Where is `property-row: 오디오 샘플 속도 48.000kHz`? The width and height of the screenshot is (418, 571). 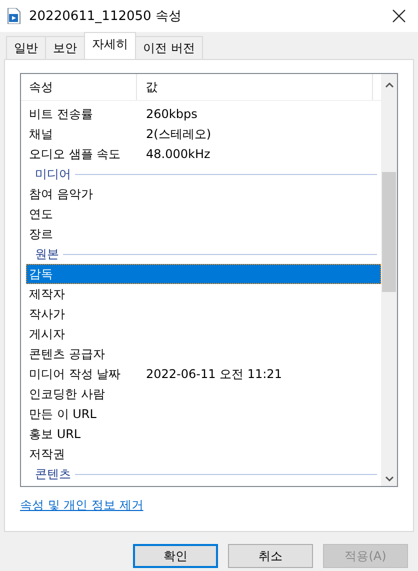 property-row: 오디오 샘플 속도 48.000kHz is located at coordinates (203, 154).